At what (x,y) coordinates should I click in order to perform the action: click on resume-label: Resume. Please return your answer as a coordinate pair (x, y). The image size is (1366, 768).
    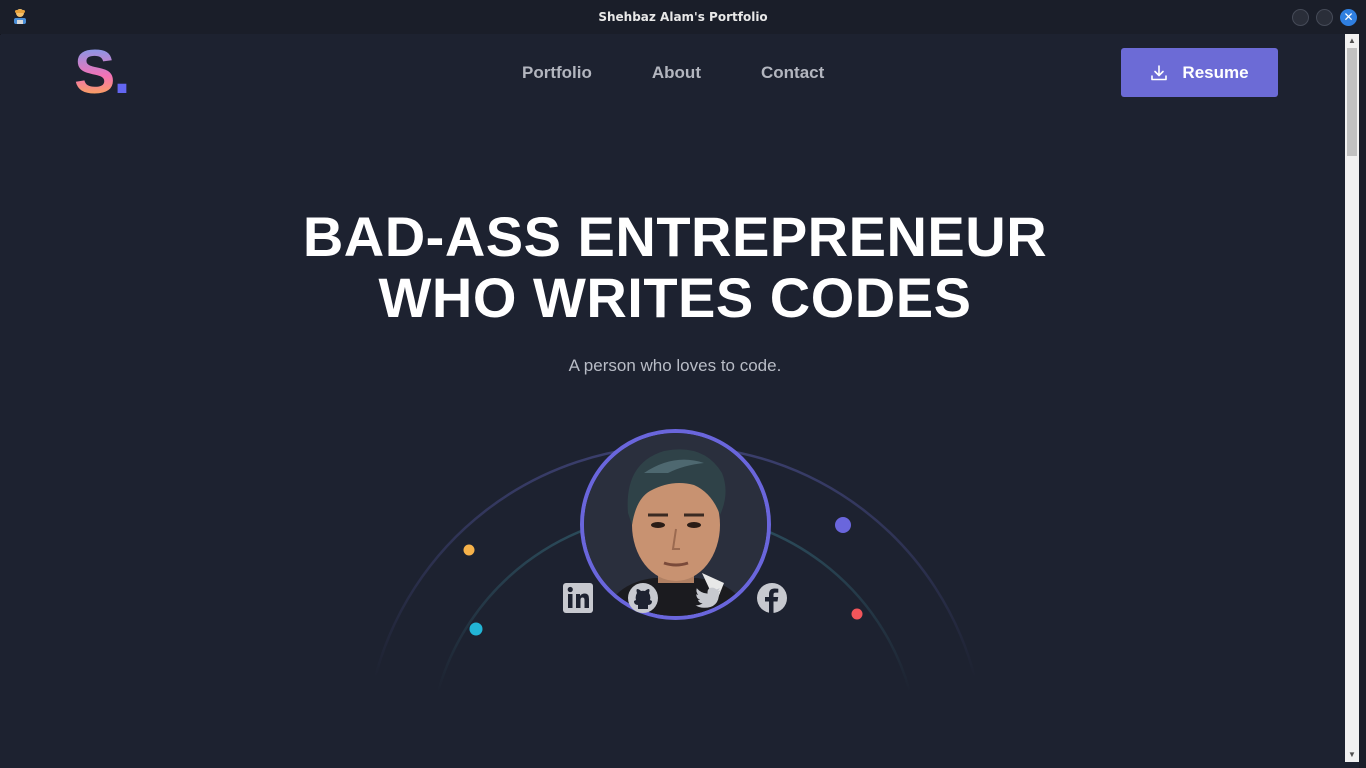
    Looking at the image, I should click on (1215, 72).